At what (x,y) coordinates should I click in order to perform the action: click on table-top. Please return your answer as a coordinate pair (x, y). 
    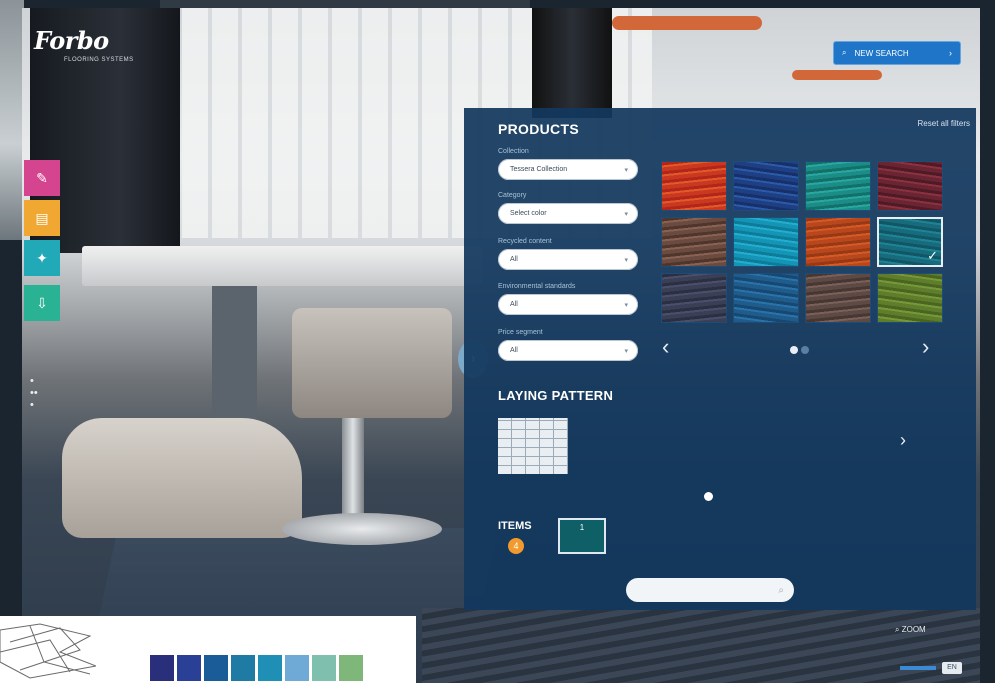
    Looking at the image, I should click on (282, 266).